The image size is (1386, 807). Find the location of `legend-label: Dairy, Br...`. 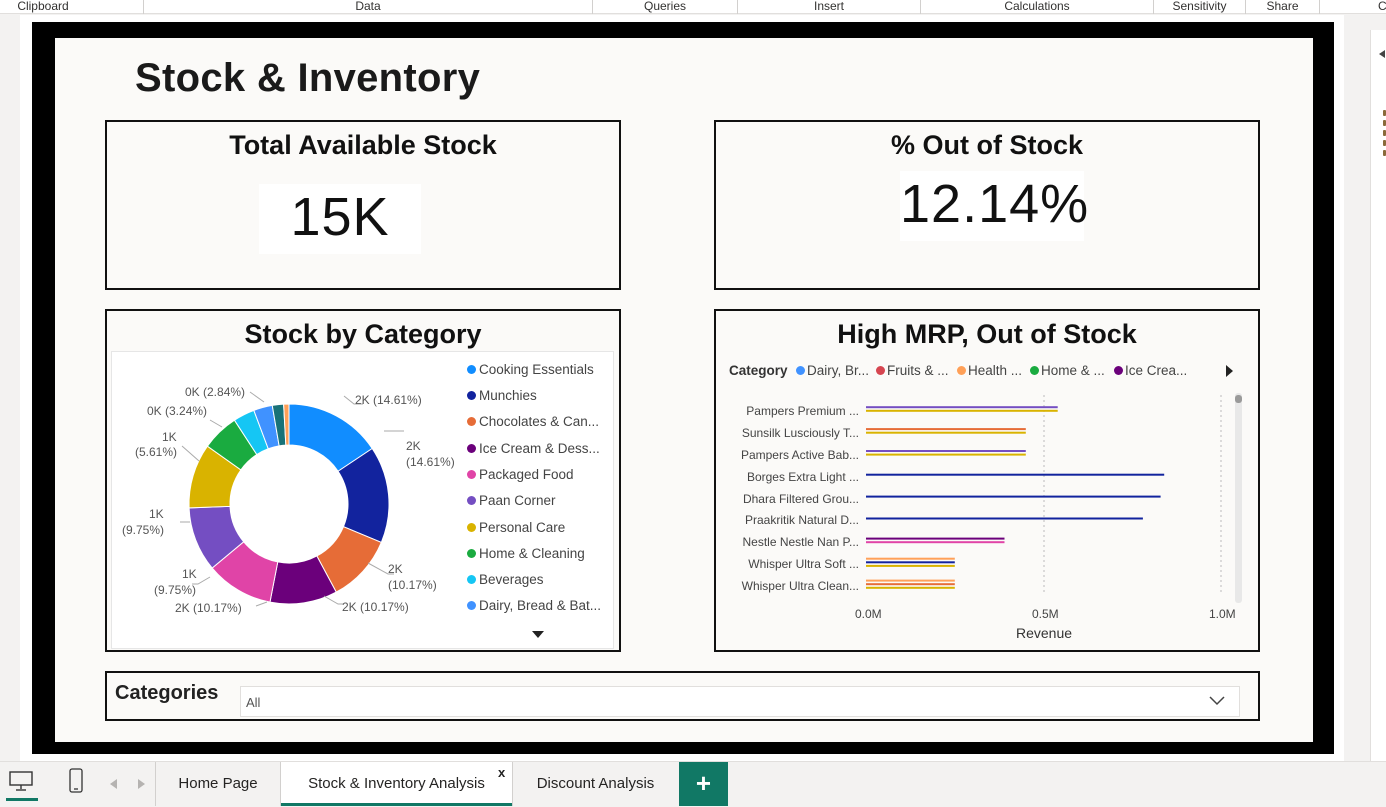

legend-label: Dairy, Br... is located at coordinates (838, 370).